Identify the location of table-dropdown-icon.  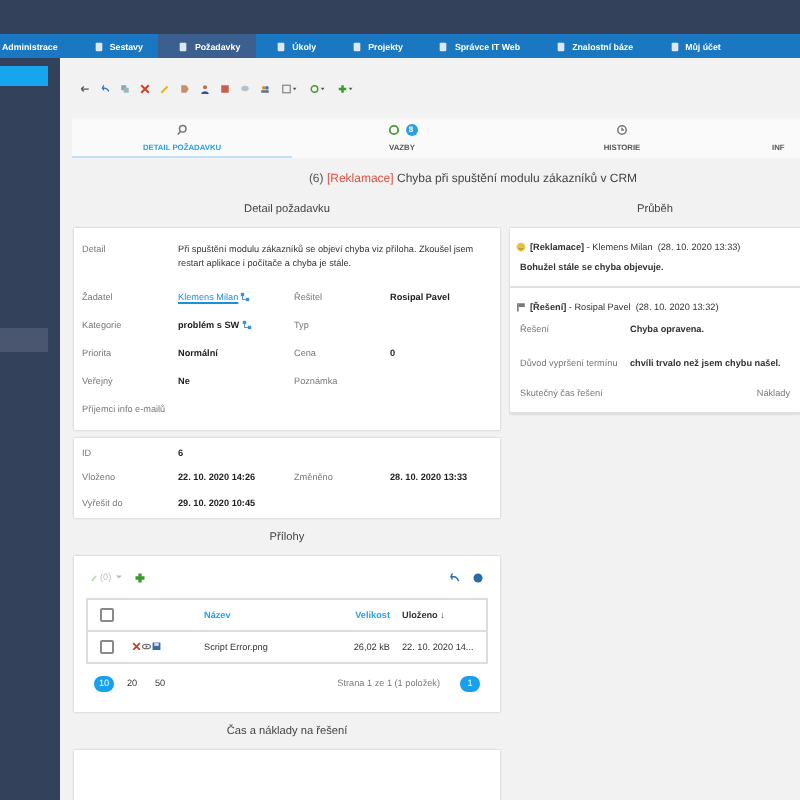
(289, 88).